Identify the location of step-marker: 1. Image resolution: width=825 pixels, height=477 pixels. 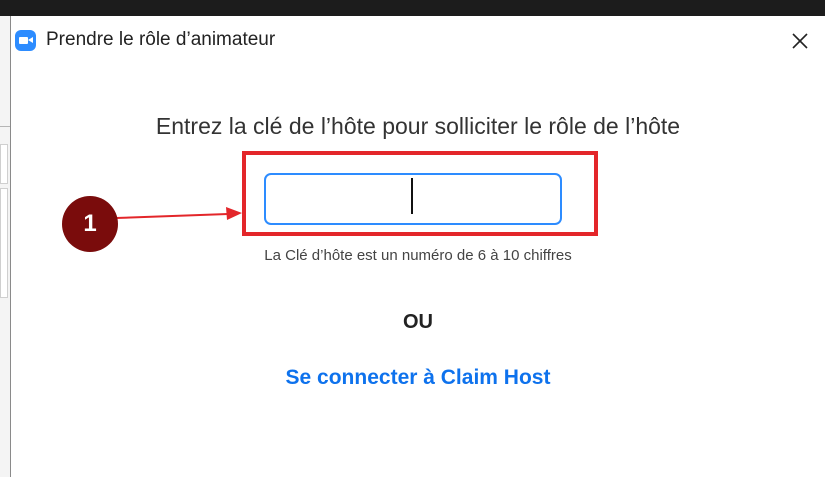
(90, 224).